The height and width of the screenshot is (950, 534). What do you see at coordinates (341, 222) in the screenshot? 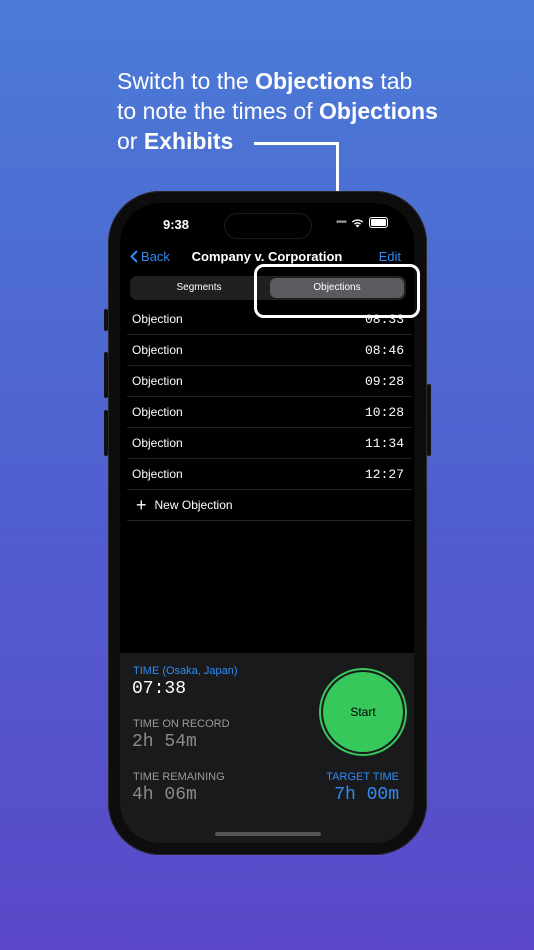
I see `signal-icon: ••••` at bounding box center [341, 222].